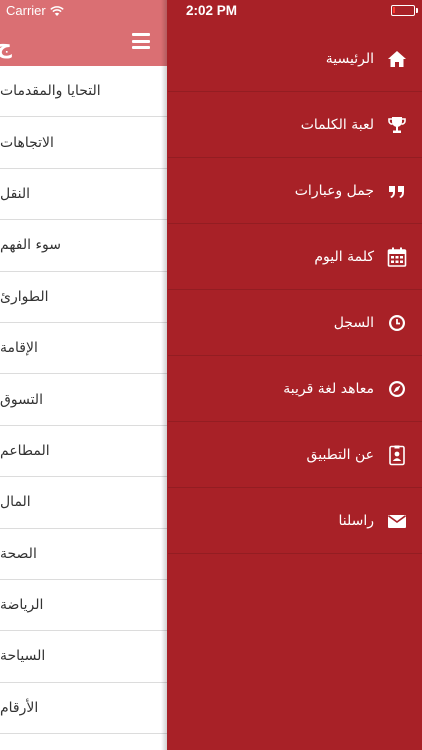 The image size is (422, 750). I want to click on menu-item-label: جمل وعبارات, so click(334, 190).